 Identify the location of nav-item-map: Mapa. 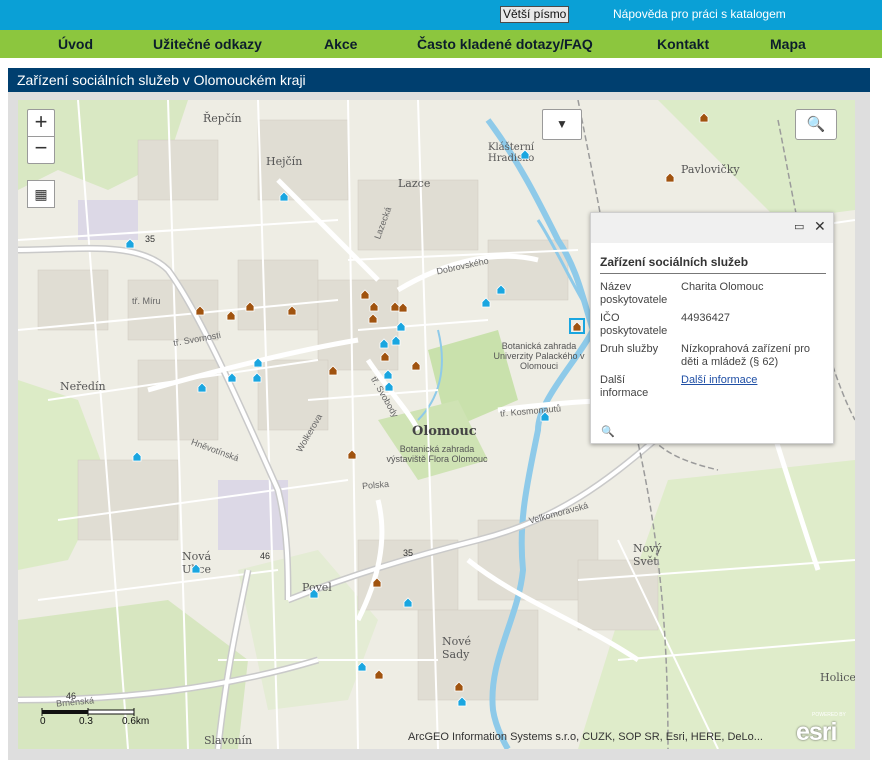
(788, 44).